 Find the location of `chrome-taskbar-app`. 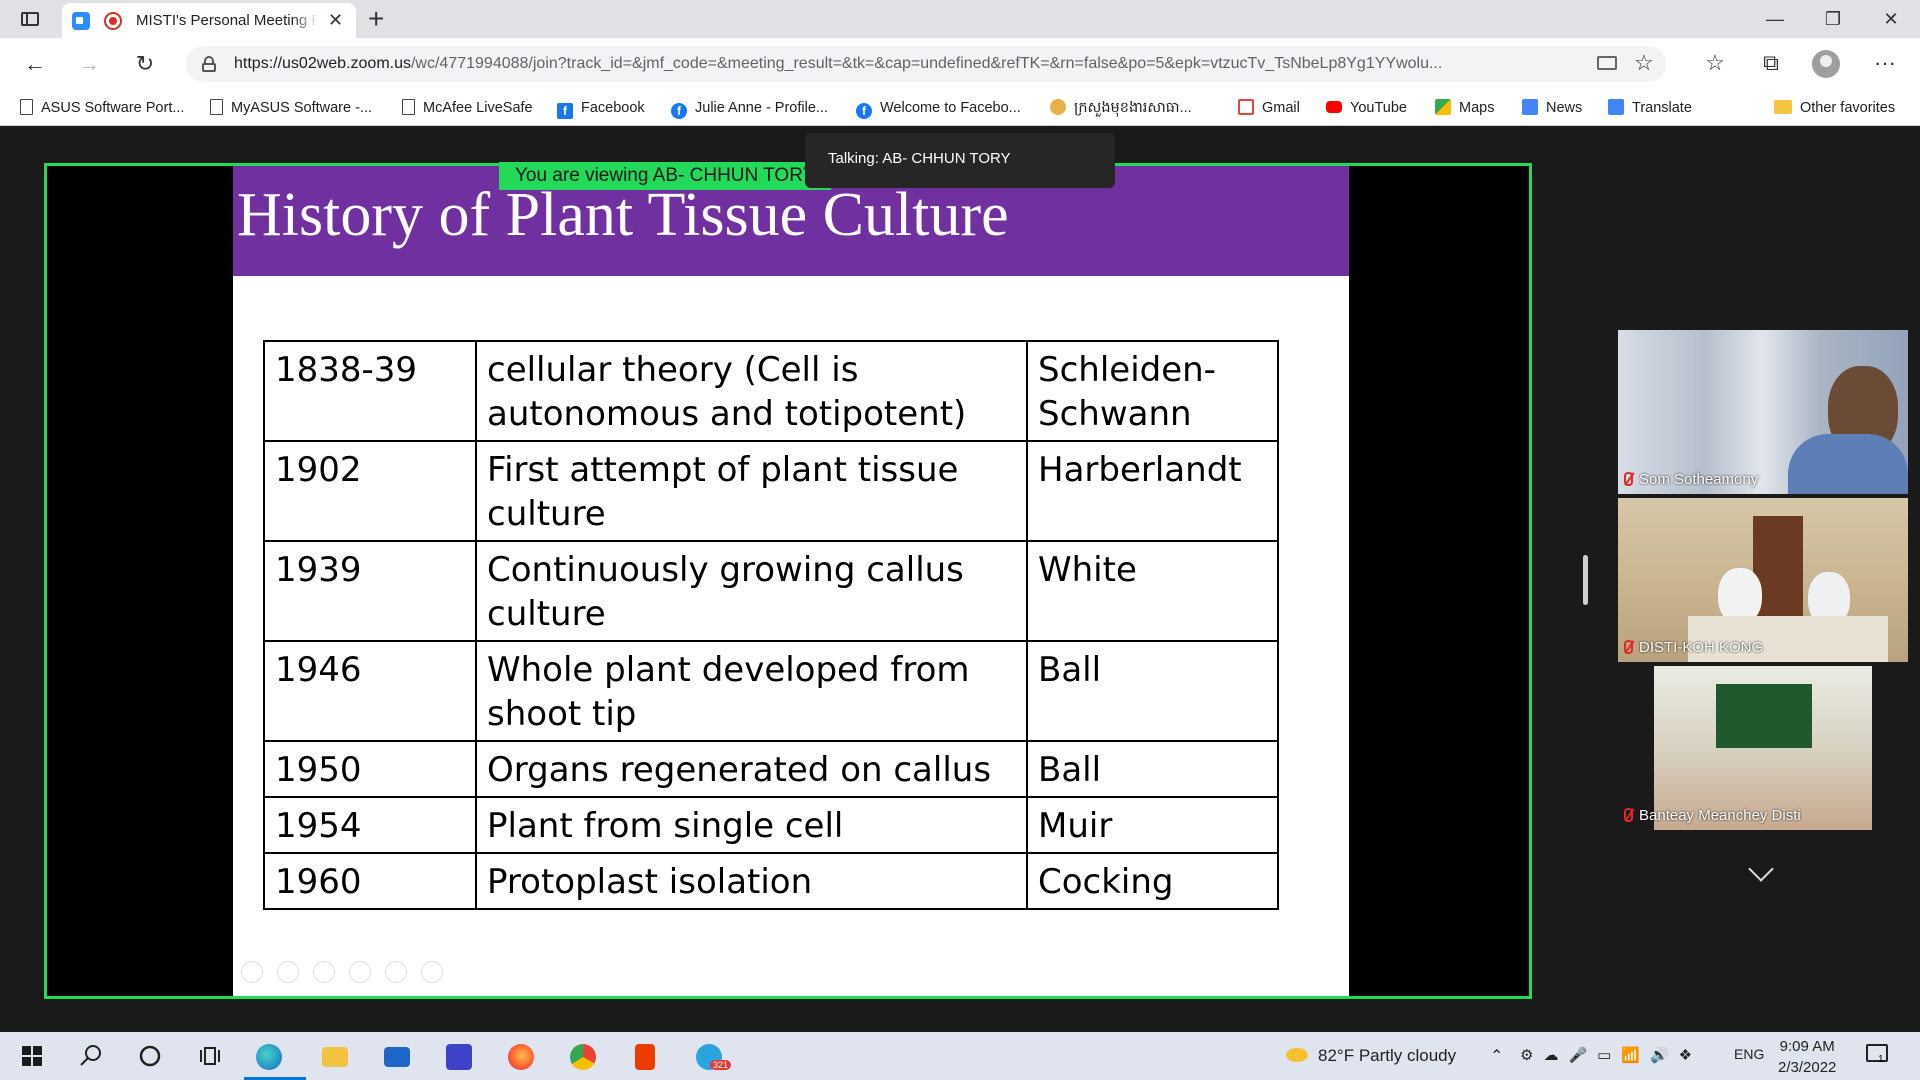

chrome-taskbar-app is located at coordinates (582, 1056).